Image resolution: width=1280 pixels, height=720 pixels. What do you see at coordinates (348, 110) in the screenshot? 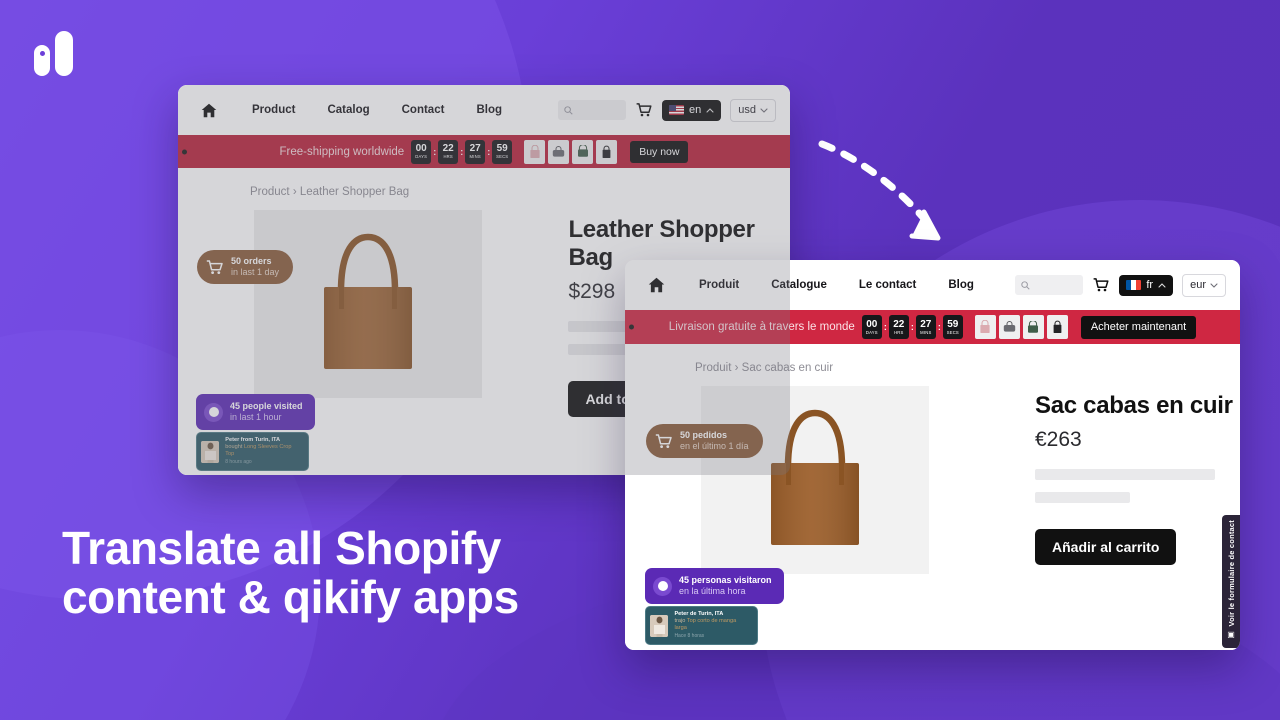
I see `nav-link-catalog: Catalog` at bounding box center [348, 110].